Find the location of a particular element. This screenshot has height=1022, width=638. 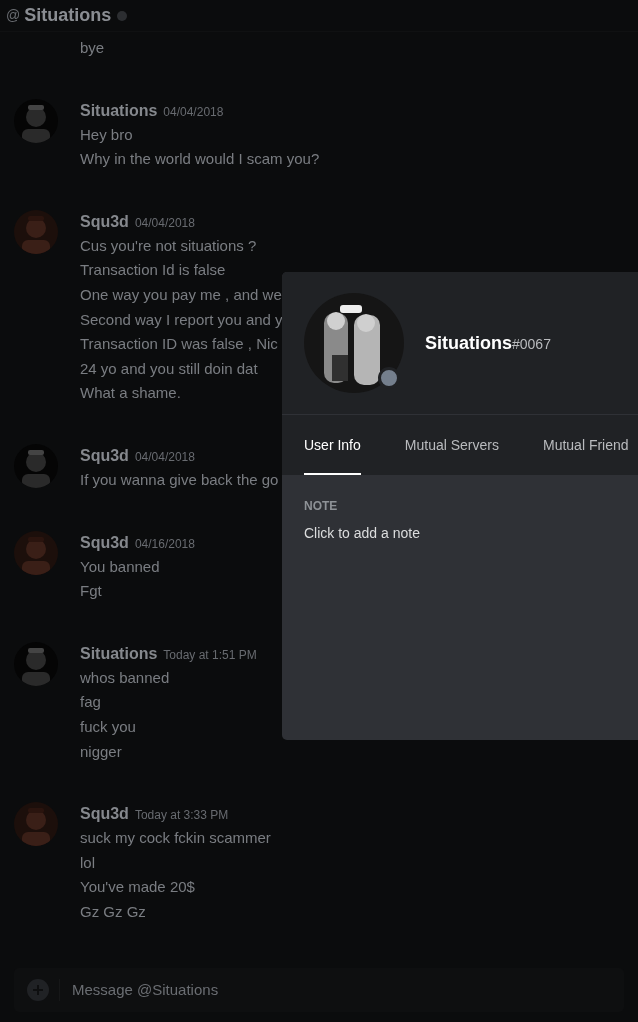

message-text: Transaction Id is false is located at coordinates (153, 270).